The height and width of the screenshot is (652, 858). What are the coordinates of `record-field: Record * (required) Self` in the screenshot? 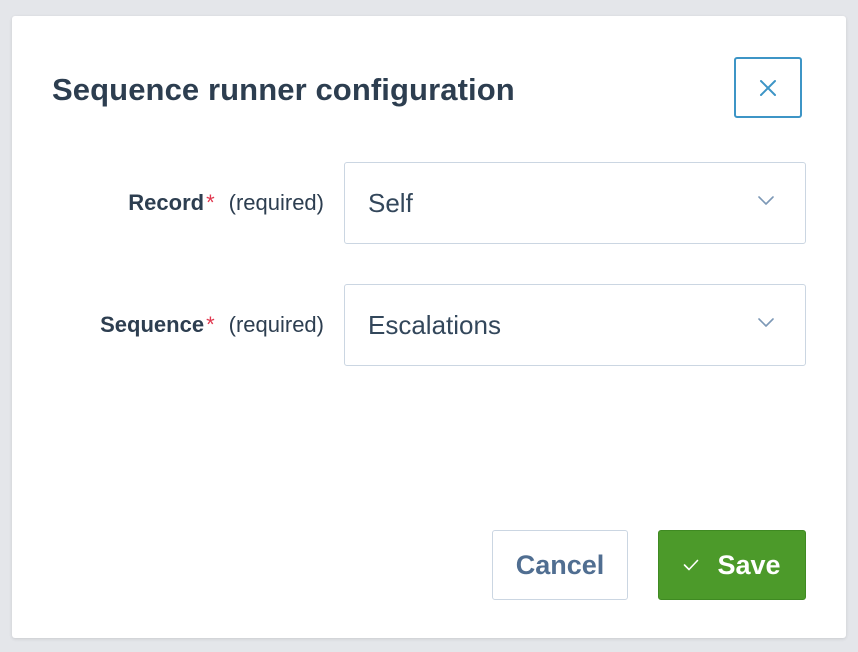 It's located at (429, 203).